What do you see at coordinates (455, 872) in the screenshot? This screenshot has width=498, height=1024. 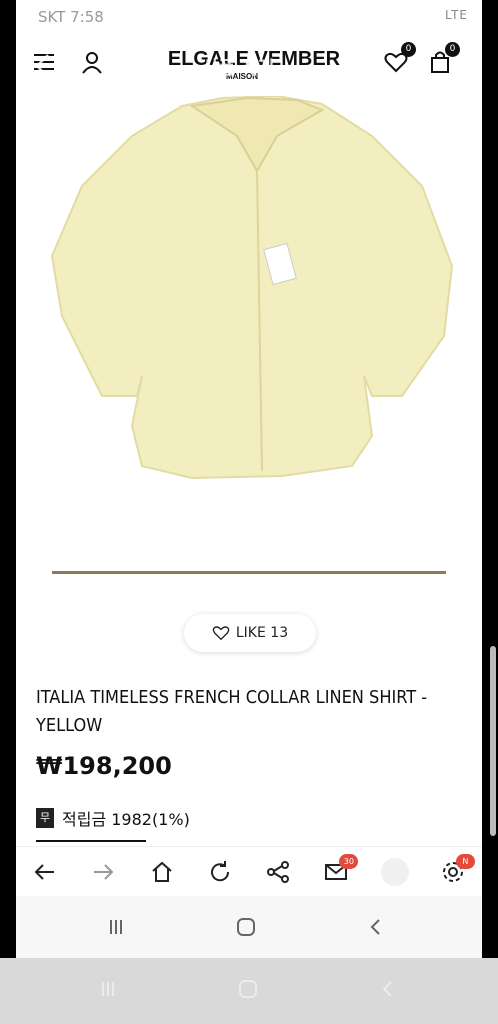 I see `settings-button: N` at bounding box center [455, 872].